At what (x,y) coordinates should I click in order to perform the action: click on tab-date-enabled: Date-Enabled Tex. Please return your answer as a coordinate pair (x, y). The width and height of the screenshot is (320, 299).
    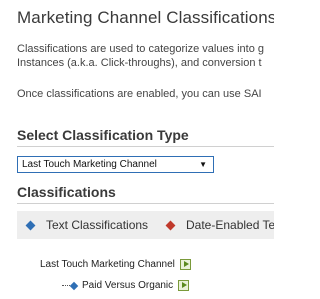
    Looking at the image, I should click on (219, 225).